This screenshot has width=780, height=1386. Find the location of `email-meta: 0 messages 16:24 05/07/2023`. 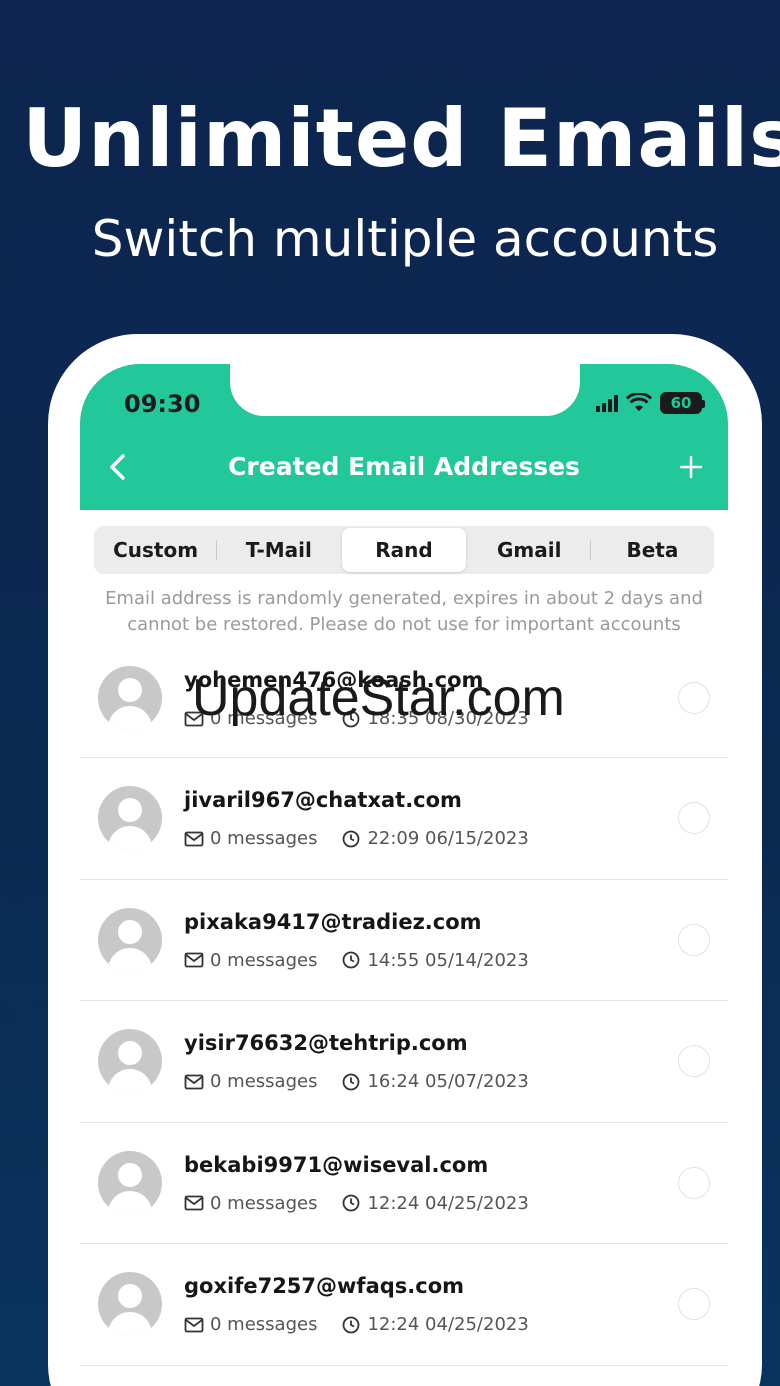

email-meta: 0 messages 16:24 05/07/2023 is located at coordinates (356, 1081).